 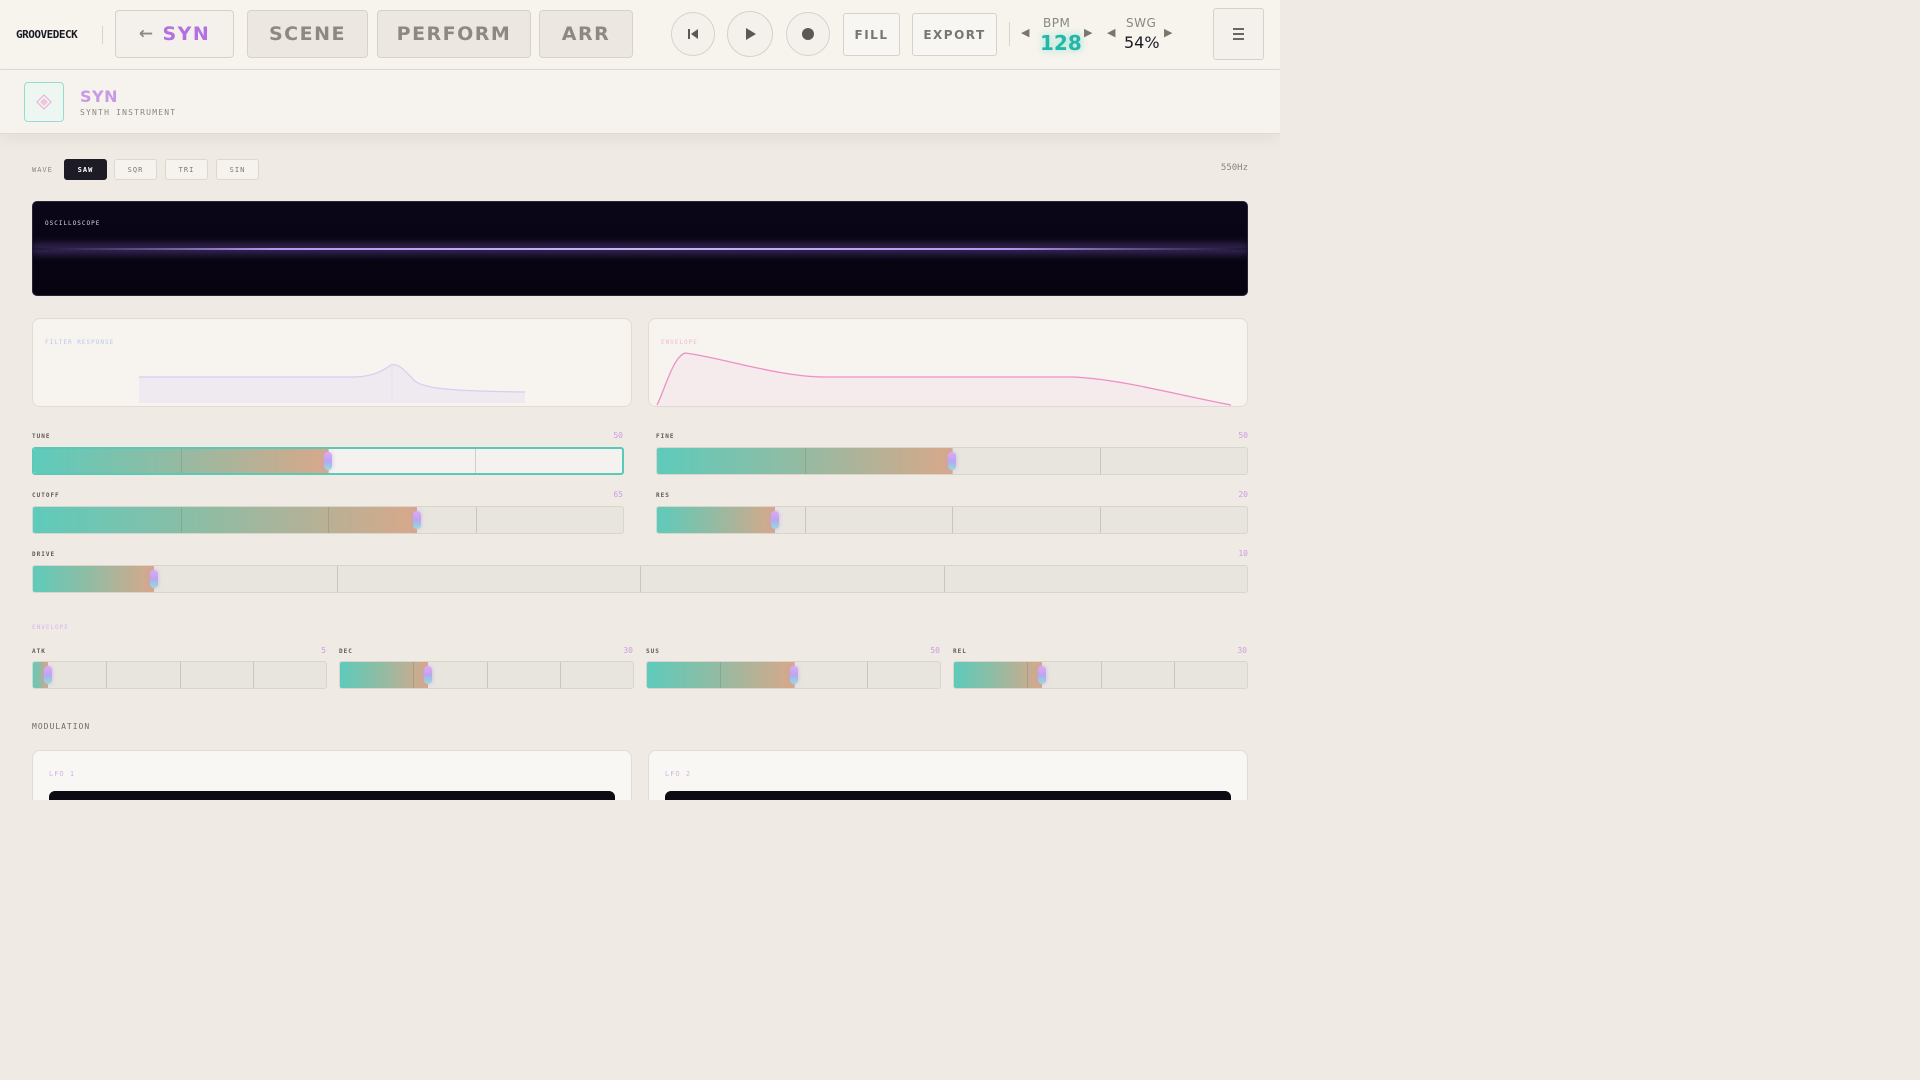 I want to click on param-value-drive: 10, so click(x=1243, y=553).